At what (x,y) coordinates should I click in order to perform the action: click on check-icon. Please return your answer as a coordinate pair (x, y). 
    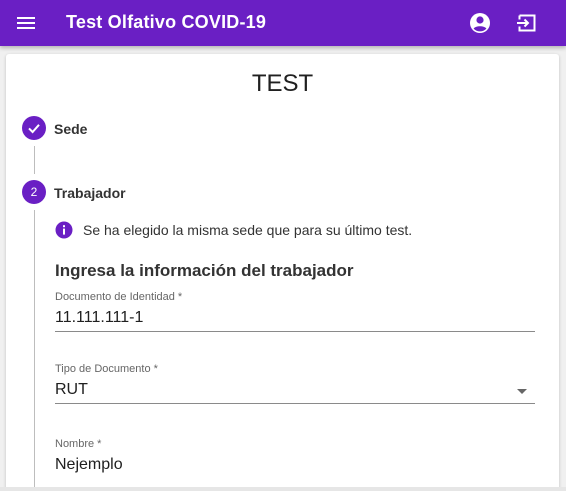
    Looking at the image, I should click on (34, 129).